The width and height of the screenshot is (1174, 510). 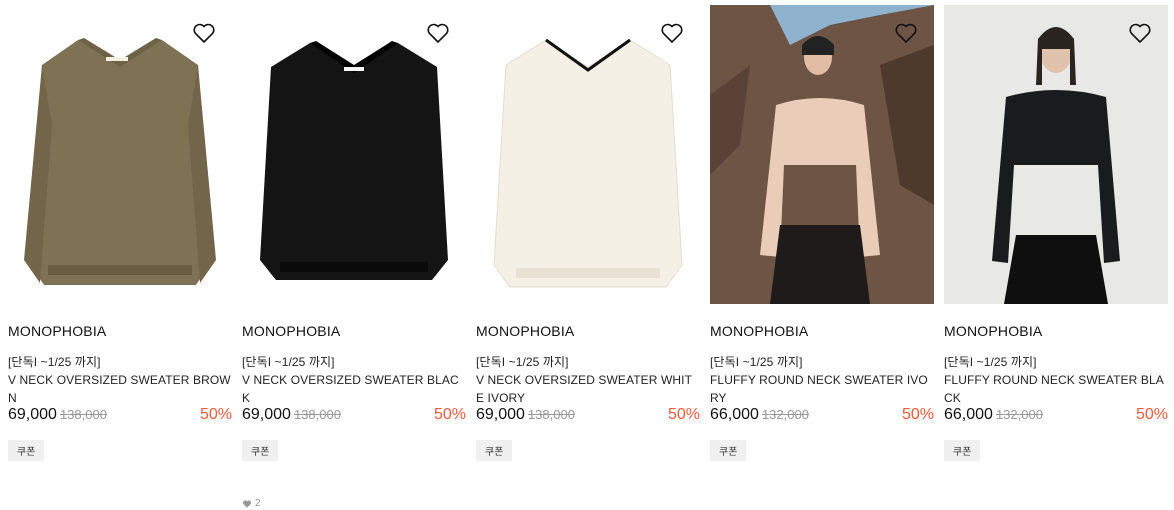 What do you see at coordinates (247, 503) in the screenshot?
I see `heart-filled-icon` at bounding box center [247, 503].